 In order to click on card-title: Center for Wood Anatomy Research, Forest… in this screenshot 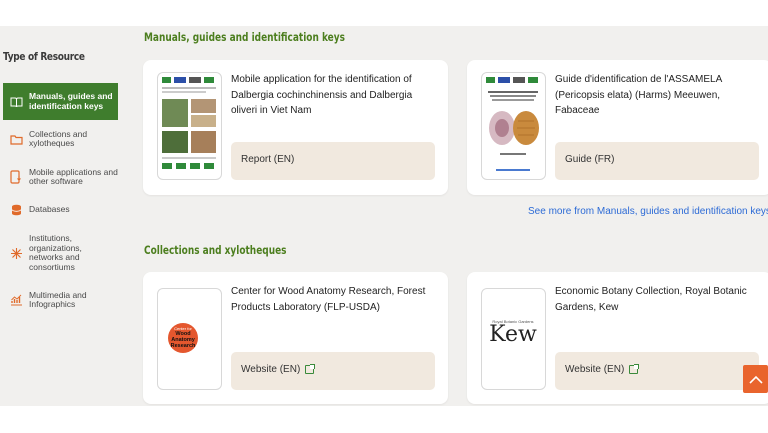, I will do `click(333, 299)`.